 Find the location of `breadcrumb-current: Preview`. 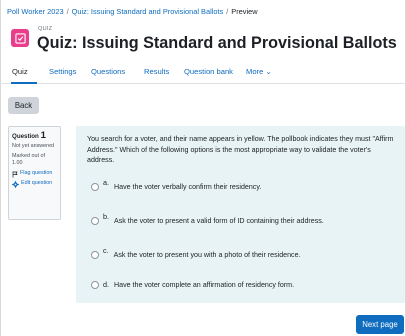

breadcrumb-current: Preview is located at coordinates (244, 11).